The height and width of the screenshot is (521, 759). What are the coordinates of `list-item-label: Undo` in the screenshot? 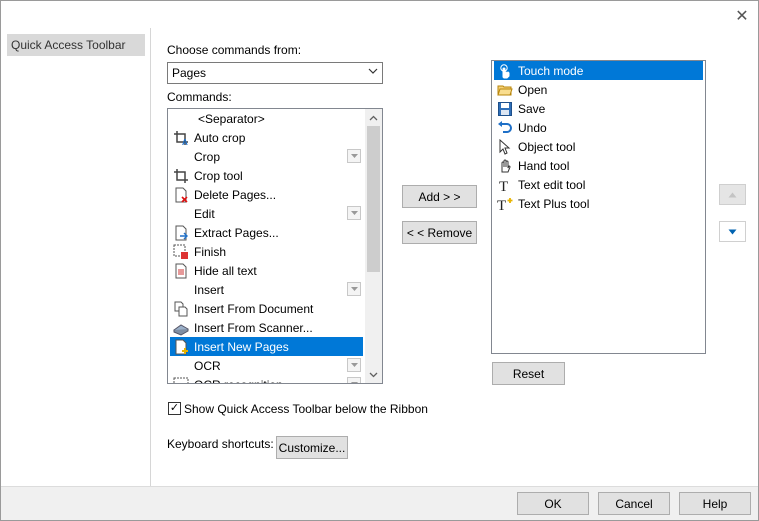 It's located at (532, 127).